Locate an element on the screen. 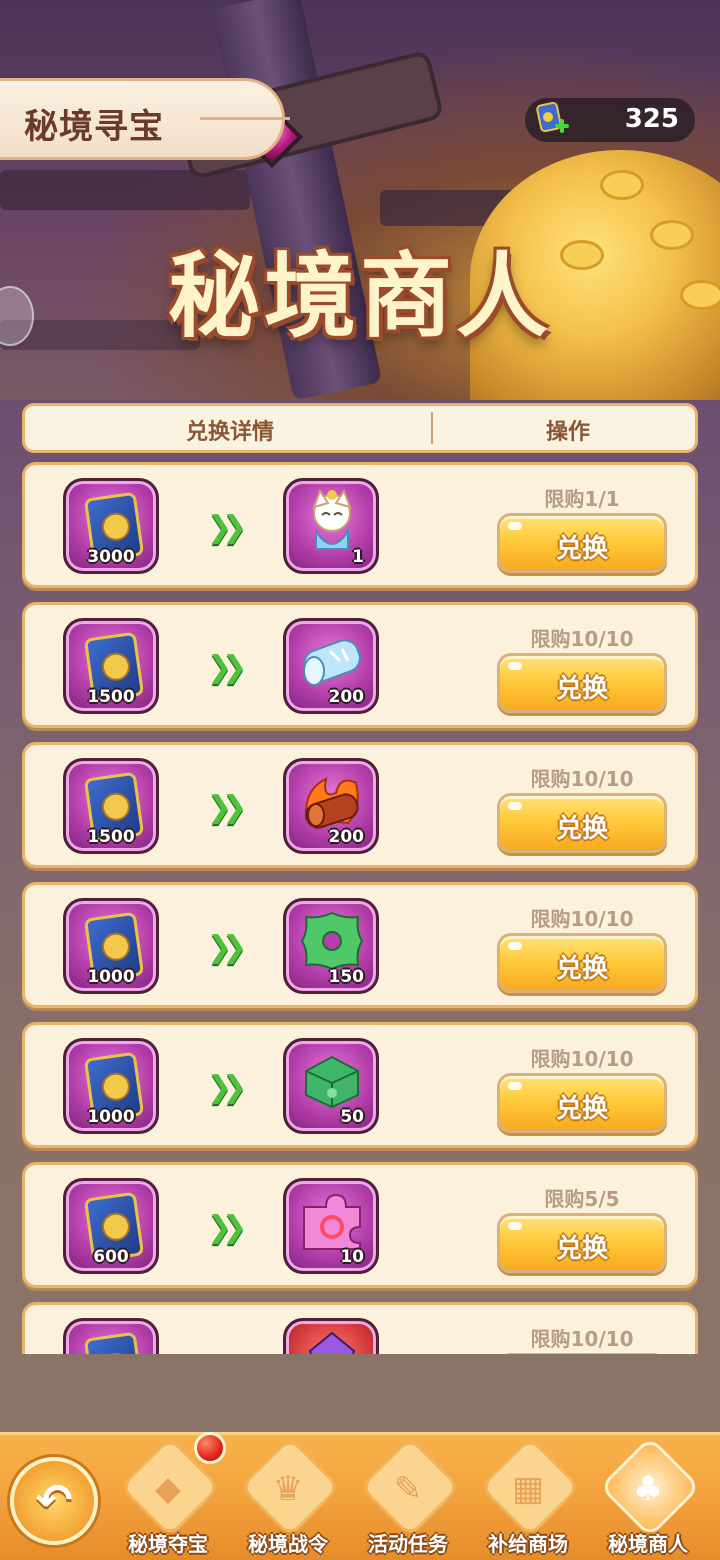 The image size is (720, 1560). jade-ring-icon is located at coordinates (332, 941).